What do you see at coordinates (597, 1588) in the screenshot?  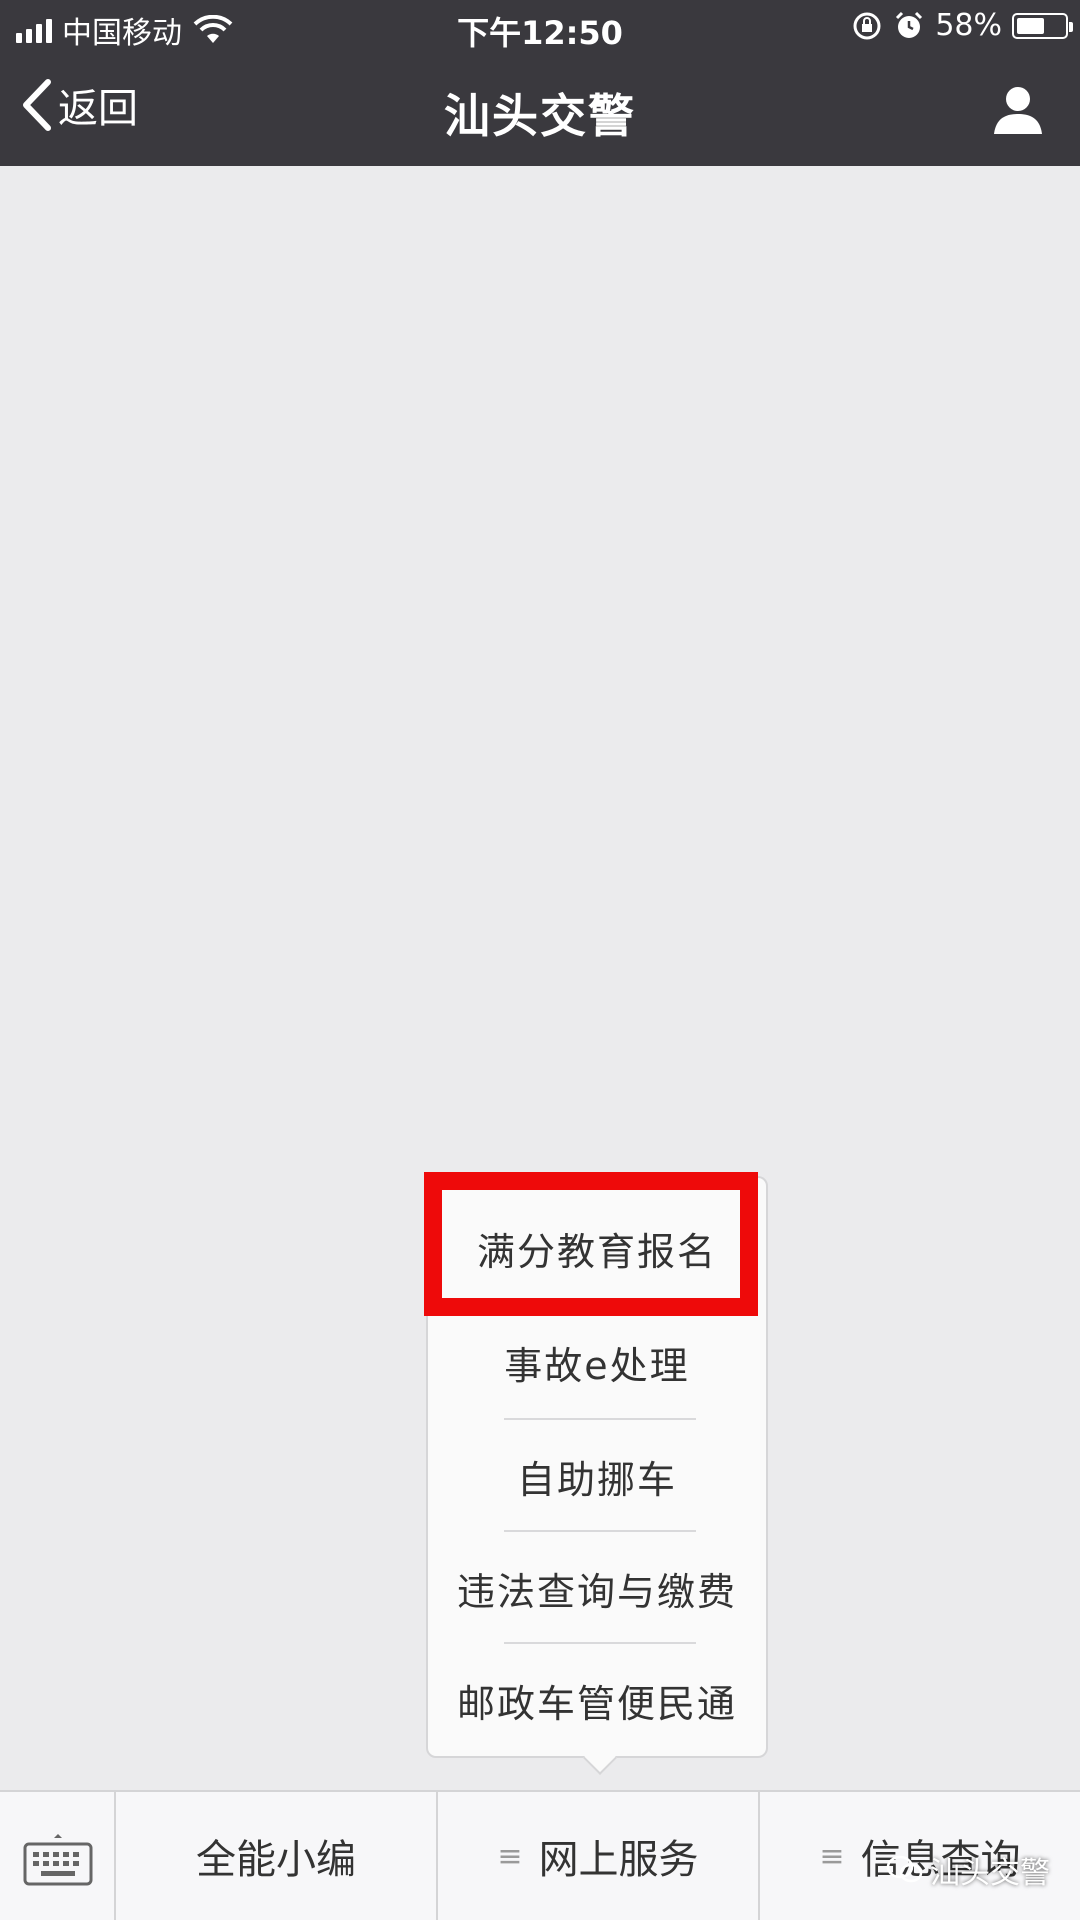 I see `menu-item-violation-query-payment: 违法查询与缴费` at bounding box center [597, 1588].